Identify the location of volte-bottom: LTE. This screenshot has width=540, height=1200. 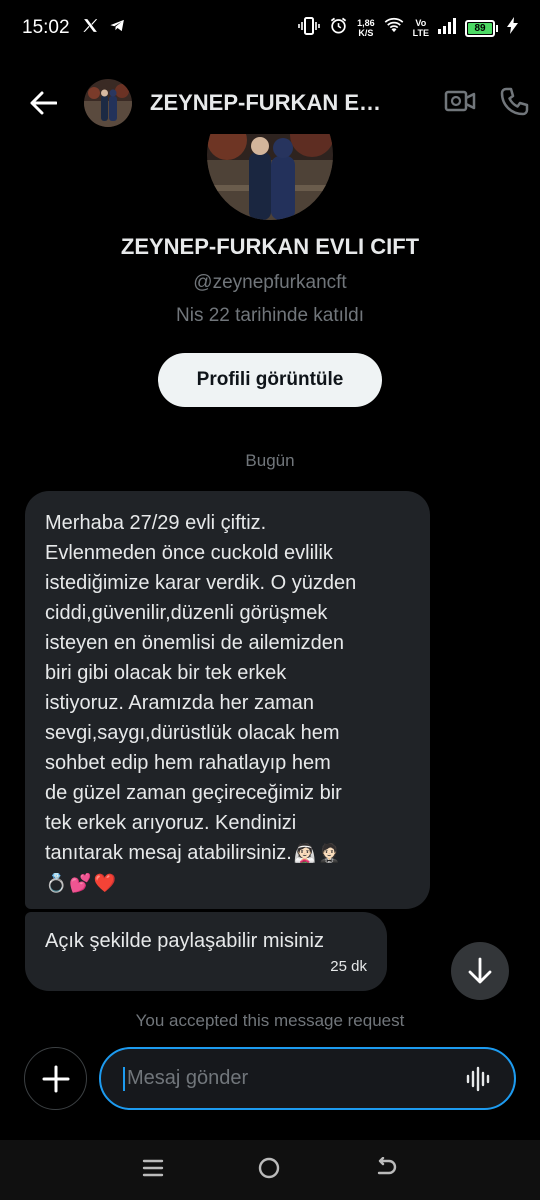
(420, 33).